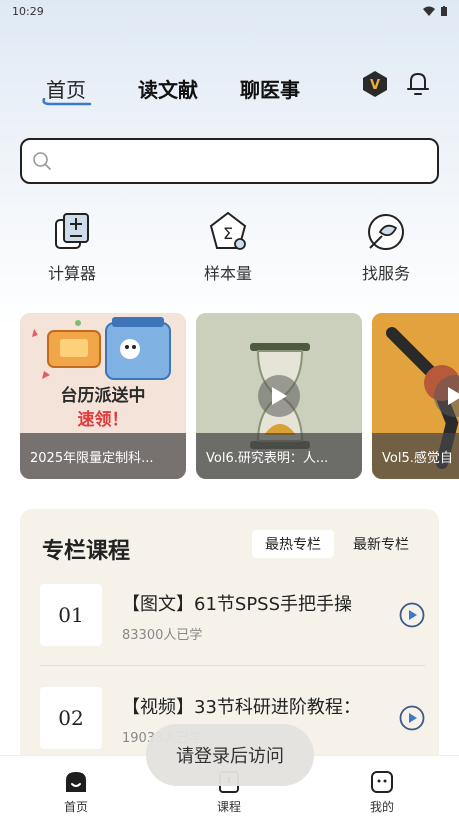  Describe the element at coordinates (237, 604) in the screenshot. I see `course-title: 【图文】61节SPSS手把手操` at that location.